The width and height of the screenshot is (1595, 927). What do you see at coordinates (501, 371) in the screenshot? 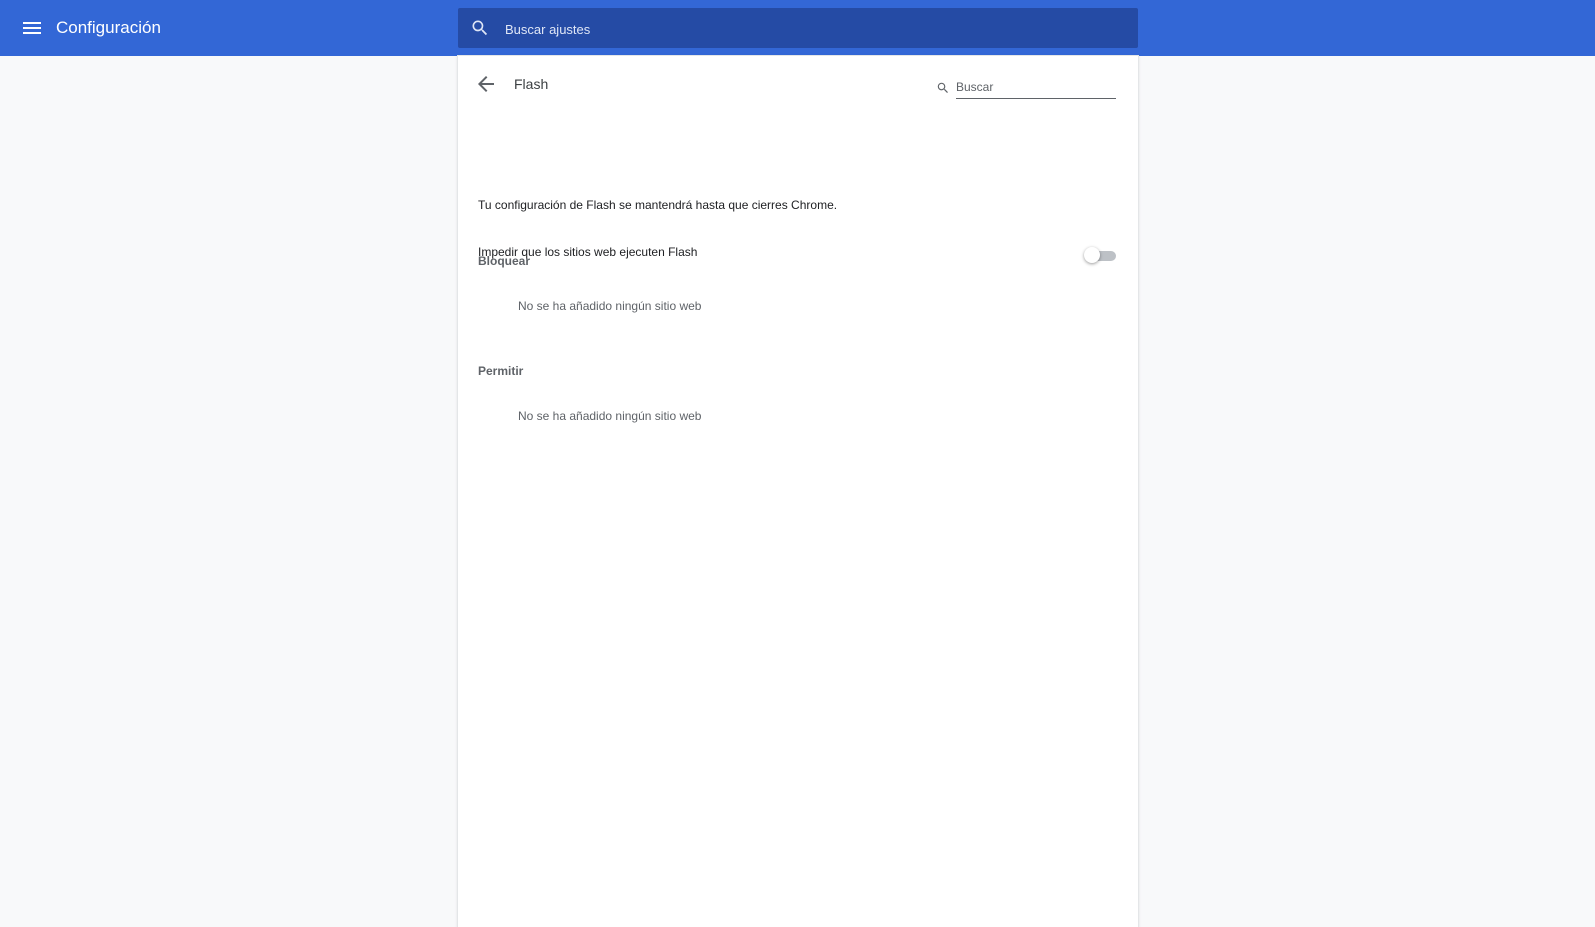
I see `allow-section-header: Permitir` at bounding box center [501, 371].